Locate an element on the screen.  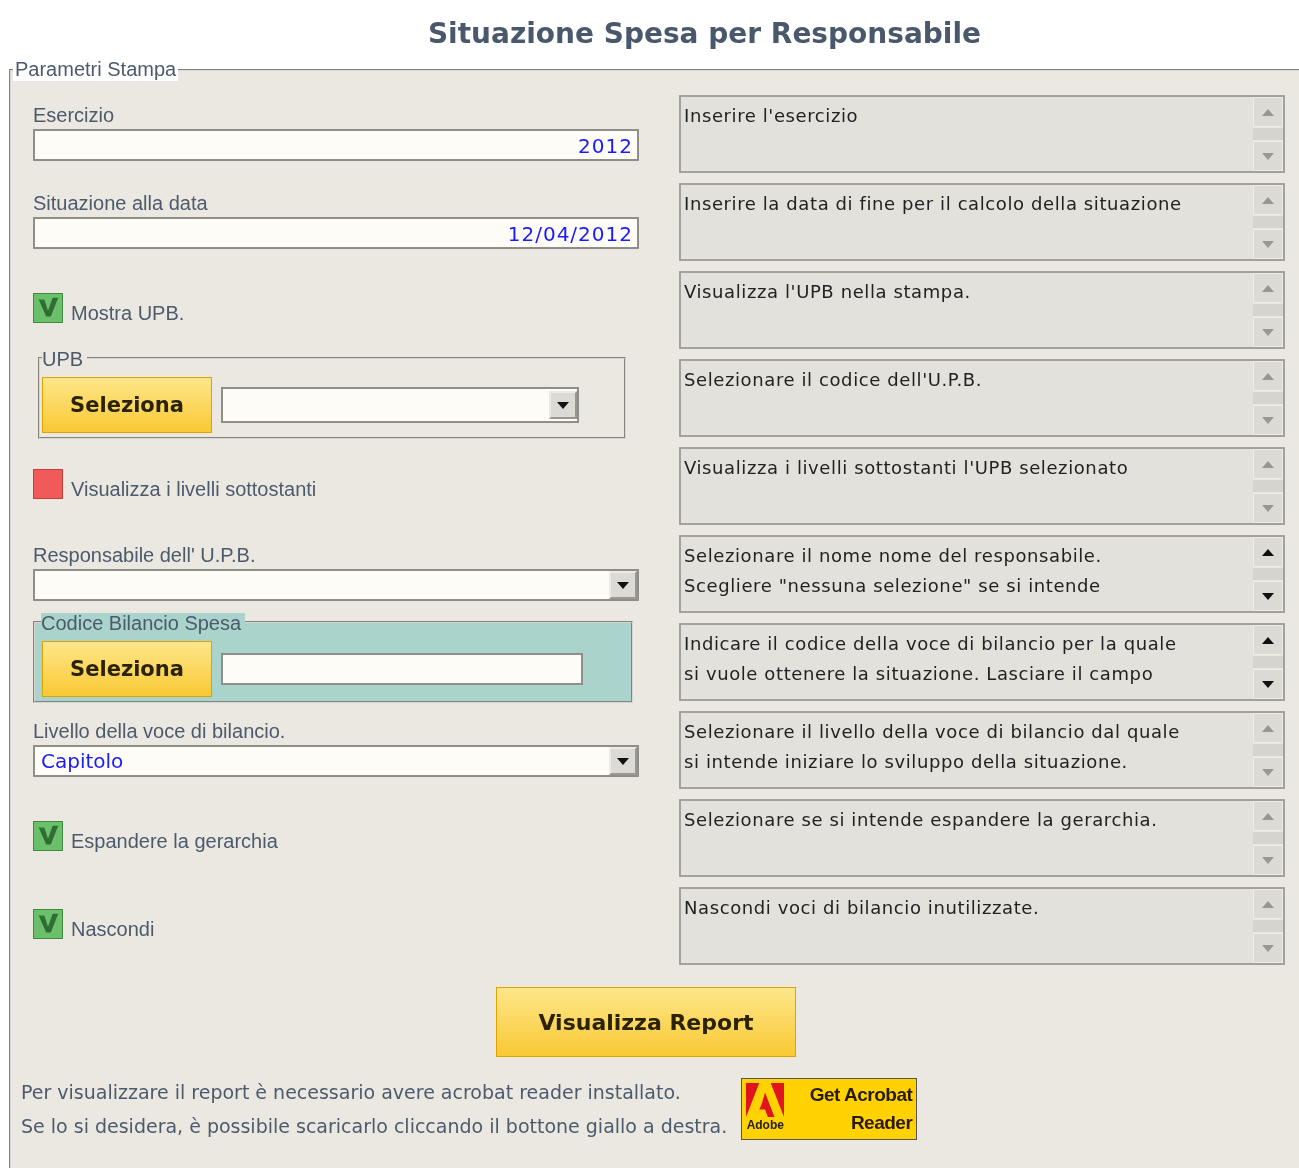
help-text: Indicare il codice della voce di bilancio per la quale si vuole ottenere la situazione. Lasciare il campo is located at coordinates (930, 659).